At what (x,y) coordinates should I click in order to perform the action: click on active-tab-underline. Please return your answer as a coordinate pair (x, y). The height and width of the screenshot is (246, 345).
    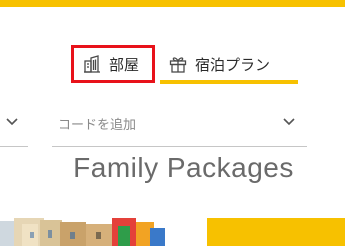
    Looking at the image, I should click on (229, 82).